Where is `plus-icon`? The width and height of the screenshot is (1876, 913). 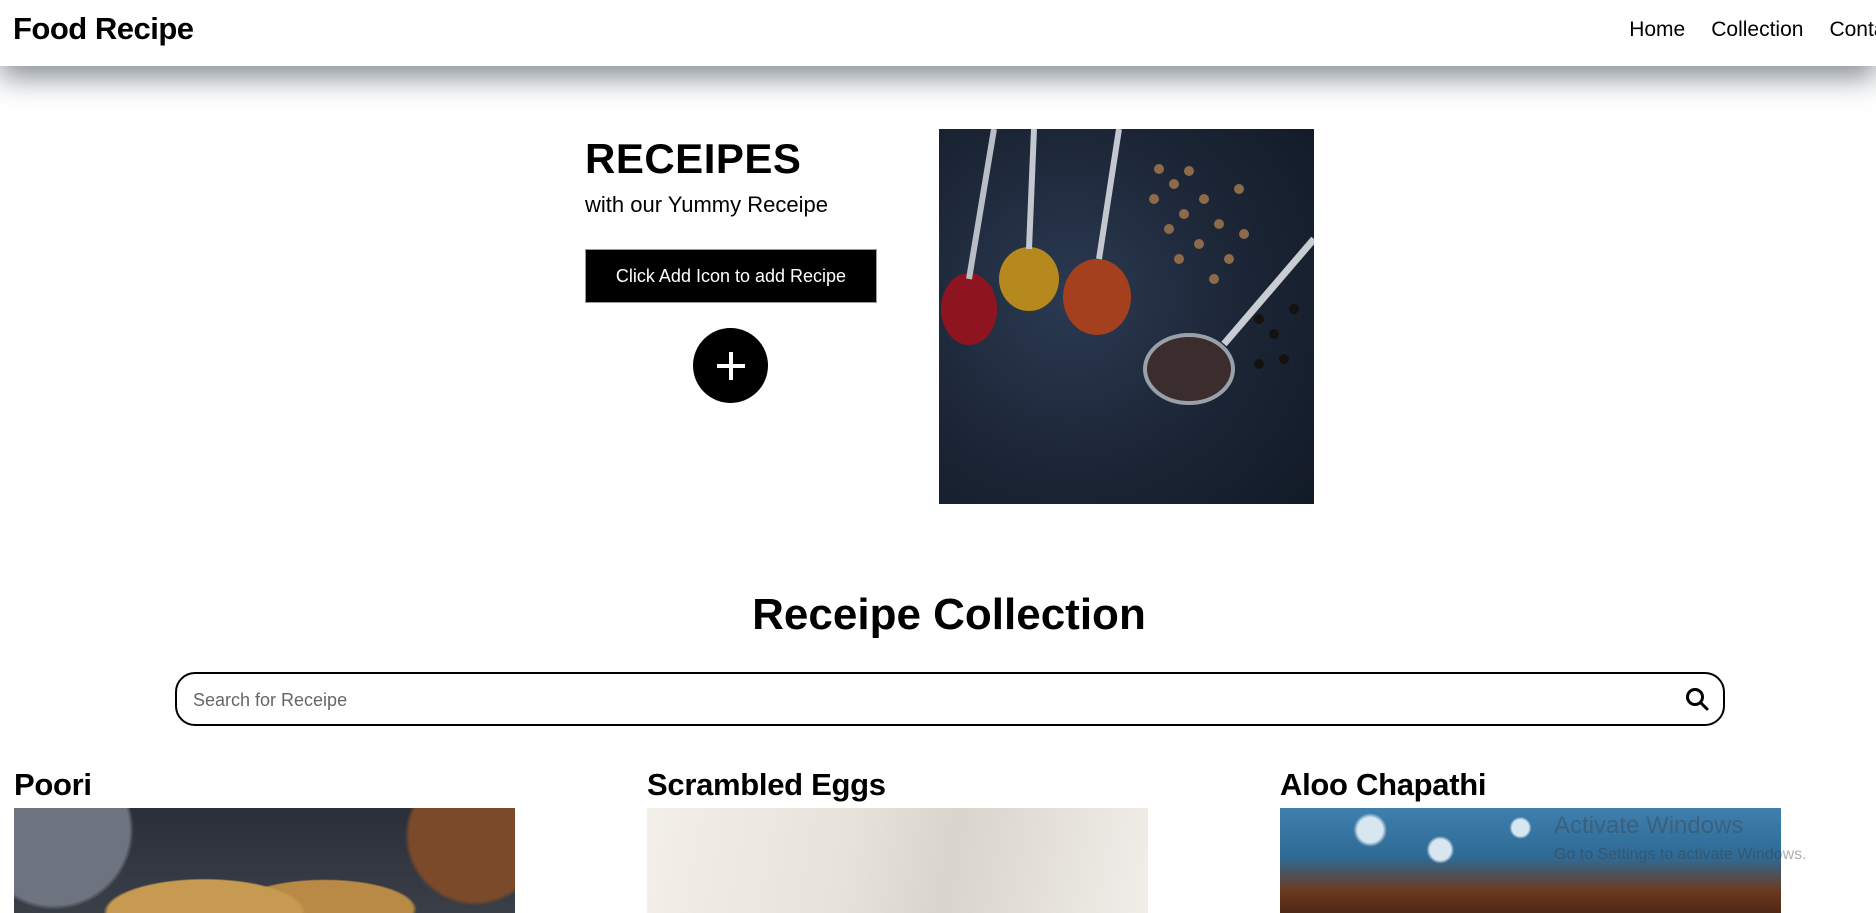
plus-icon is located at coordinates (730, 365).